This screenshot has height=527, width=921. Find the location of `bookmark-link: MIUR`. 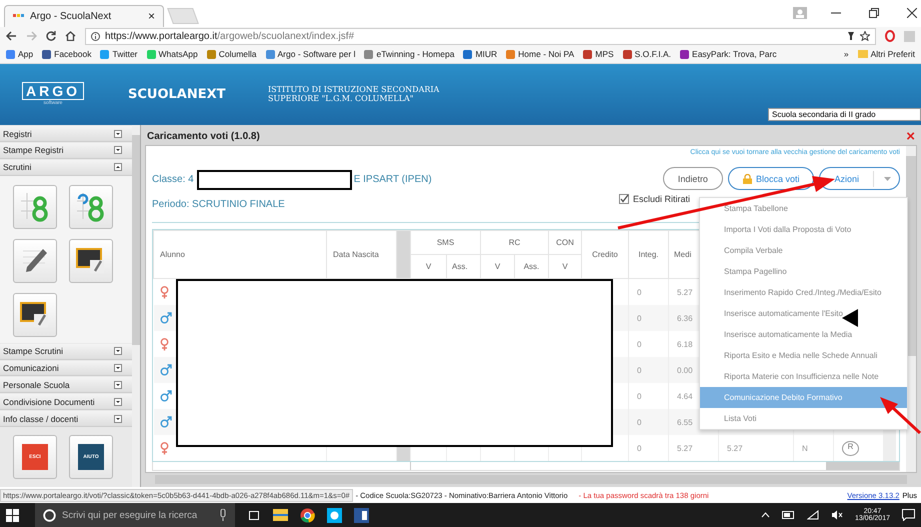

bookmark-link: MIUR is located at coordinates (480, 54).